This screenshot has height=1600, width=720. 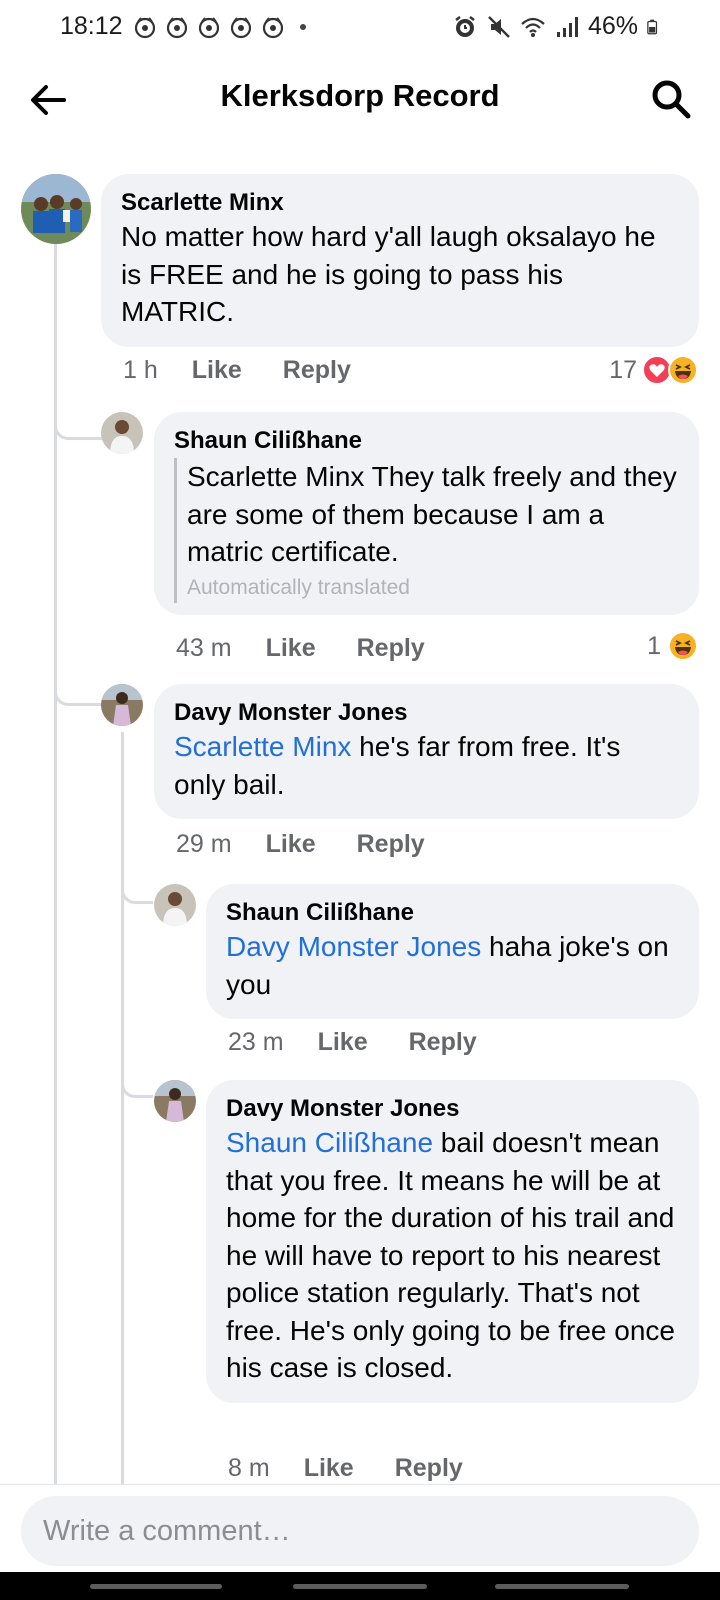 I want to click on mention-link: Shaun Cilißhane, so click(x=329, y=1142).